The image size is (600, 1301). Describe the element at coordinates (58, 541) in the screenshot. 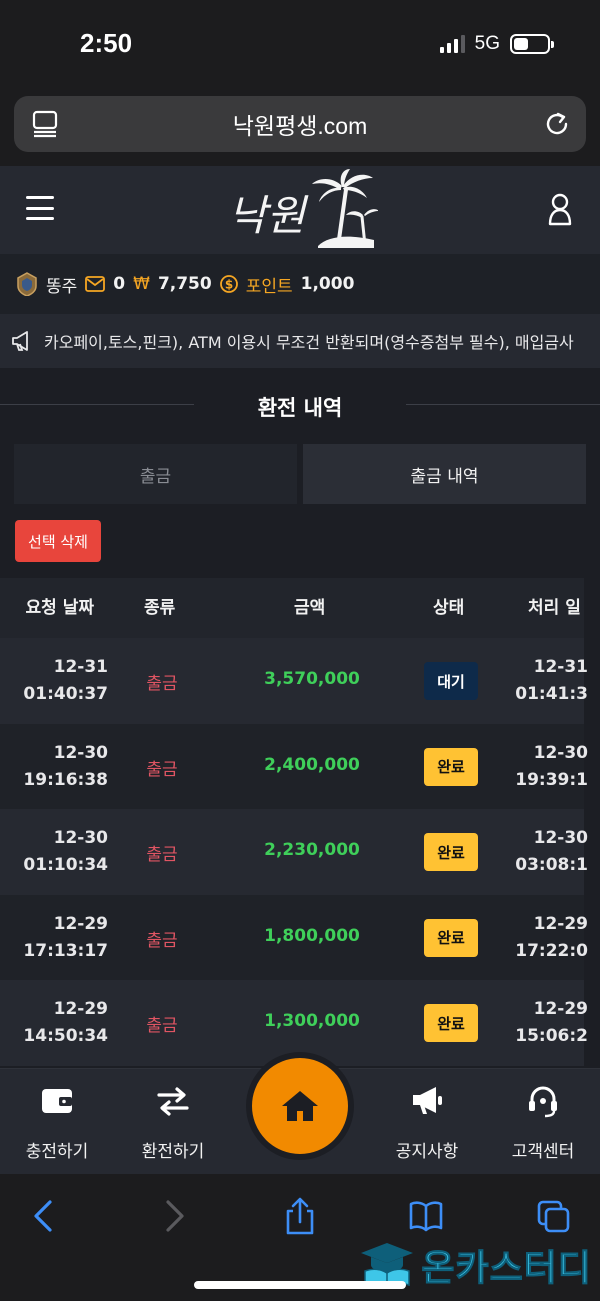

I see `delete-selected-button: 선택 삭제` at that location.